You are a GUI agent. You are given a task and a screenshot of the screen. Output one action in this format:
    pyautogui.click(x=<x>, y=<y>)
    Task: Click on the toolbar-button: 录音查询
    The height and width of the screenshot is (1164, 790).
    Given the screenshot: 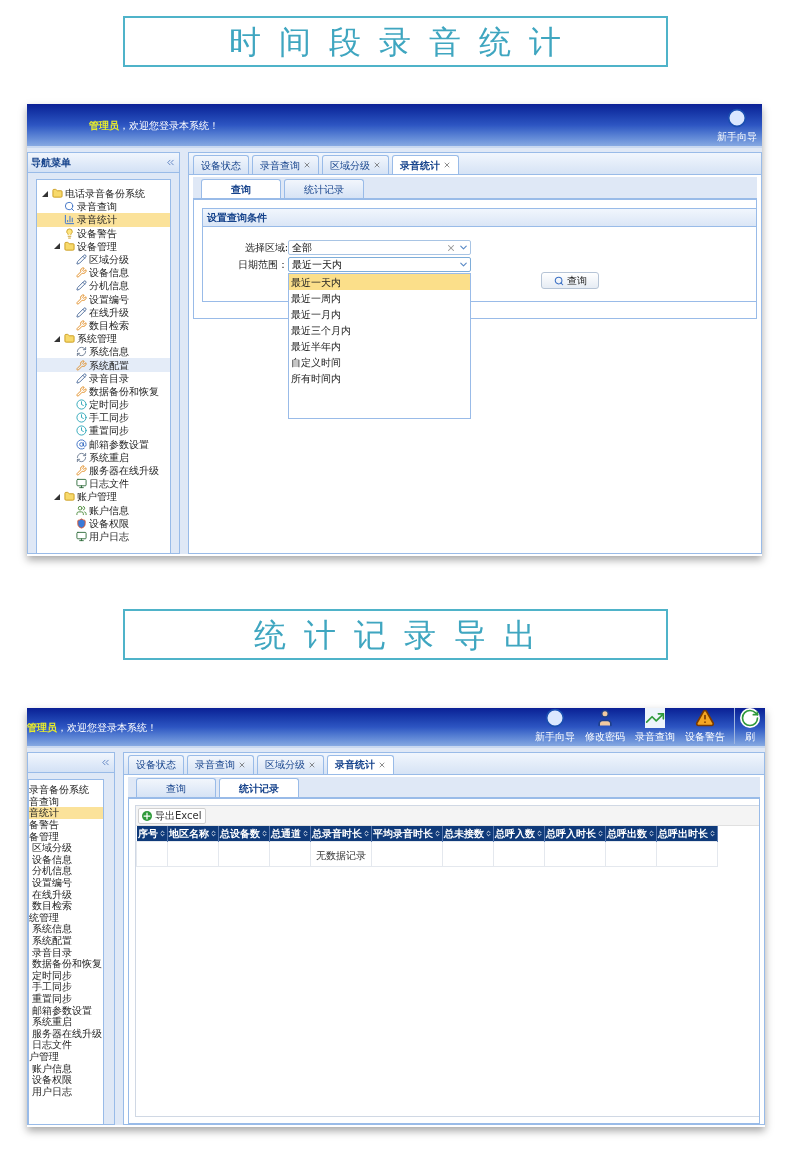 What is the action you would take?
    pyautogui.click(x=655, y=726)
    